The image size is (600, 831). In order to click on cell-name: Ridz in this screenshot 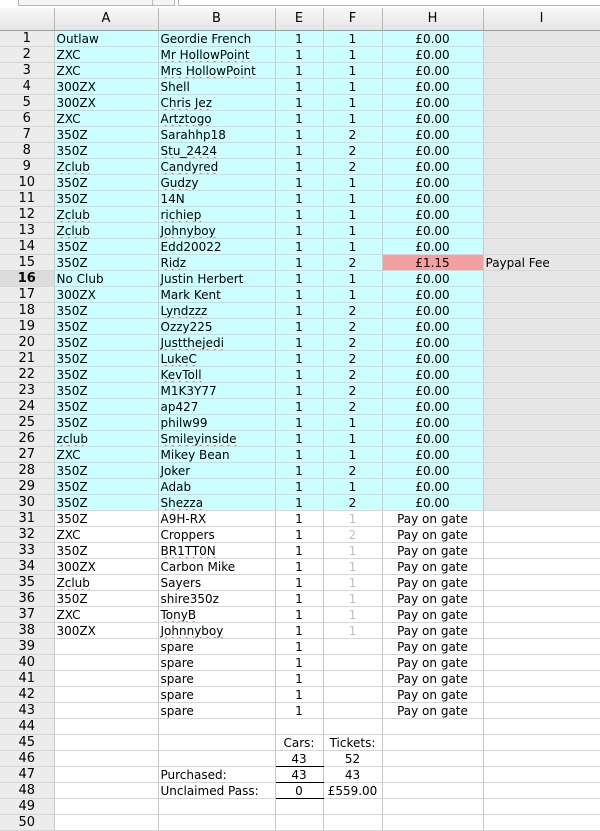, I will do `click(217, 262)`.